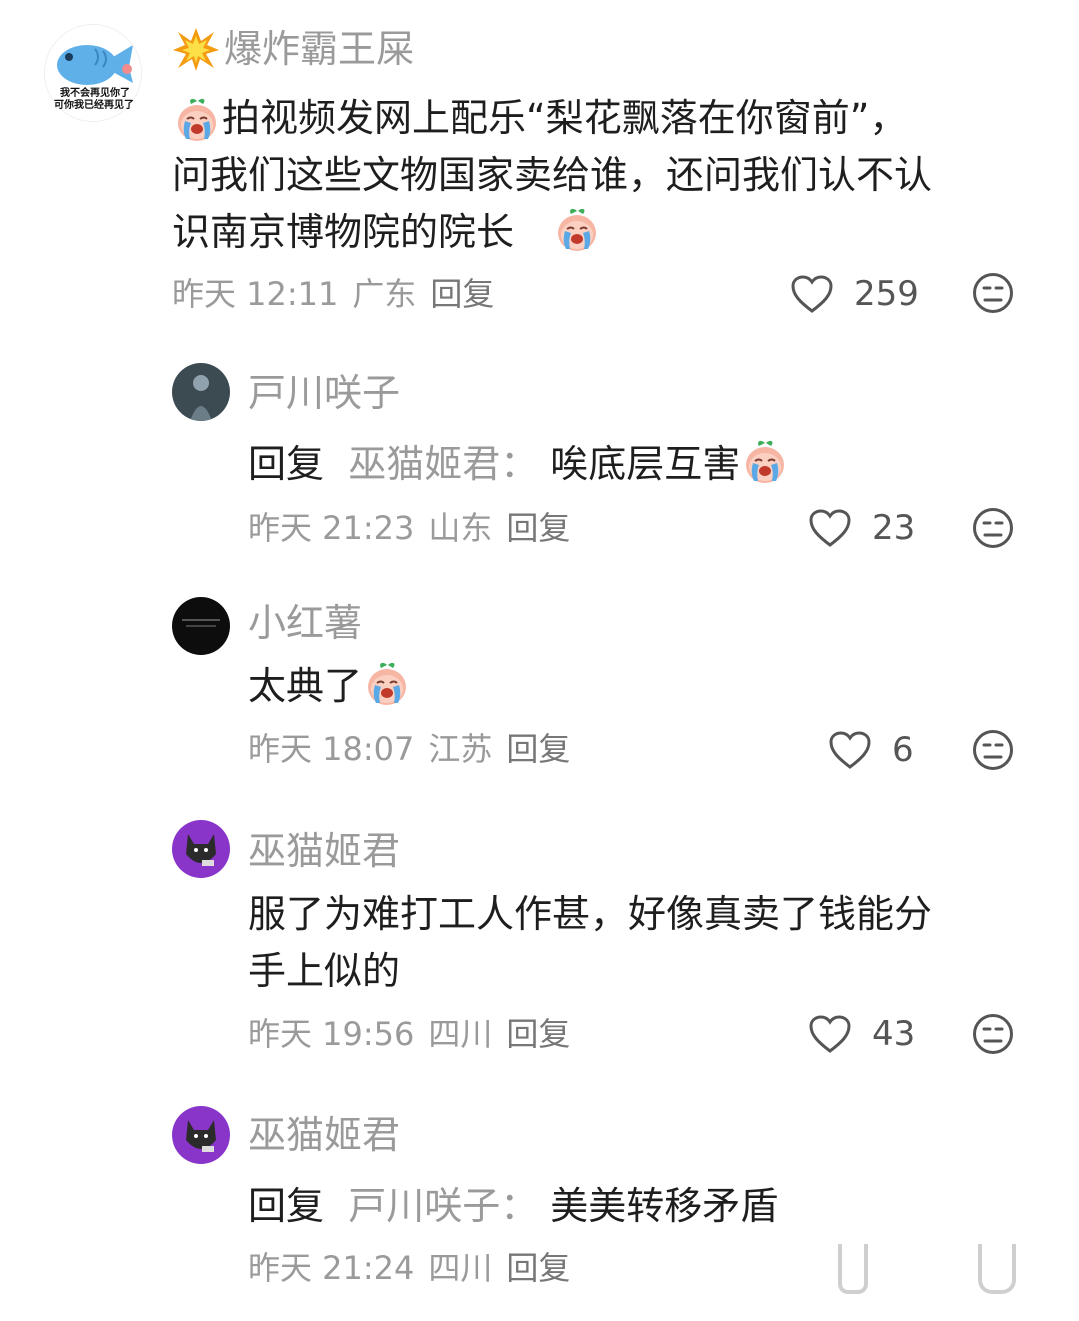 This screenshot has width=1079, height=1321. I want to click on reply-text: 回复 巫猫姬君： 唉底层互害, so click(519, 464).